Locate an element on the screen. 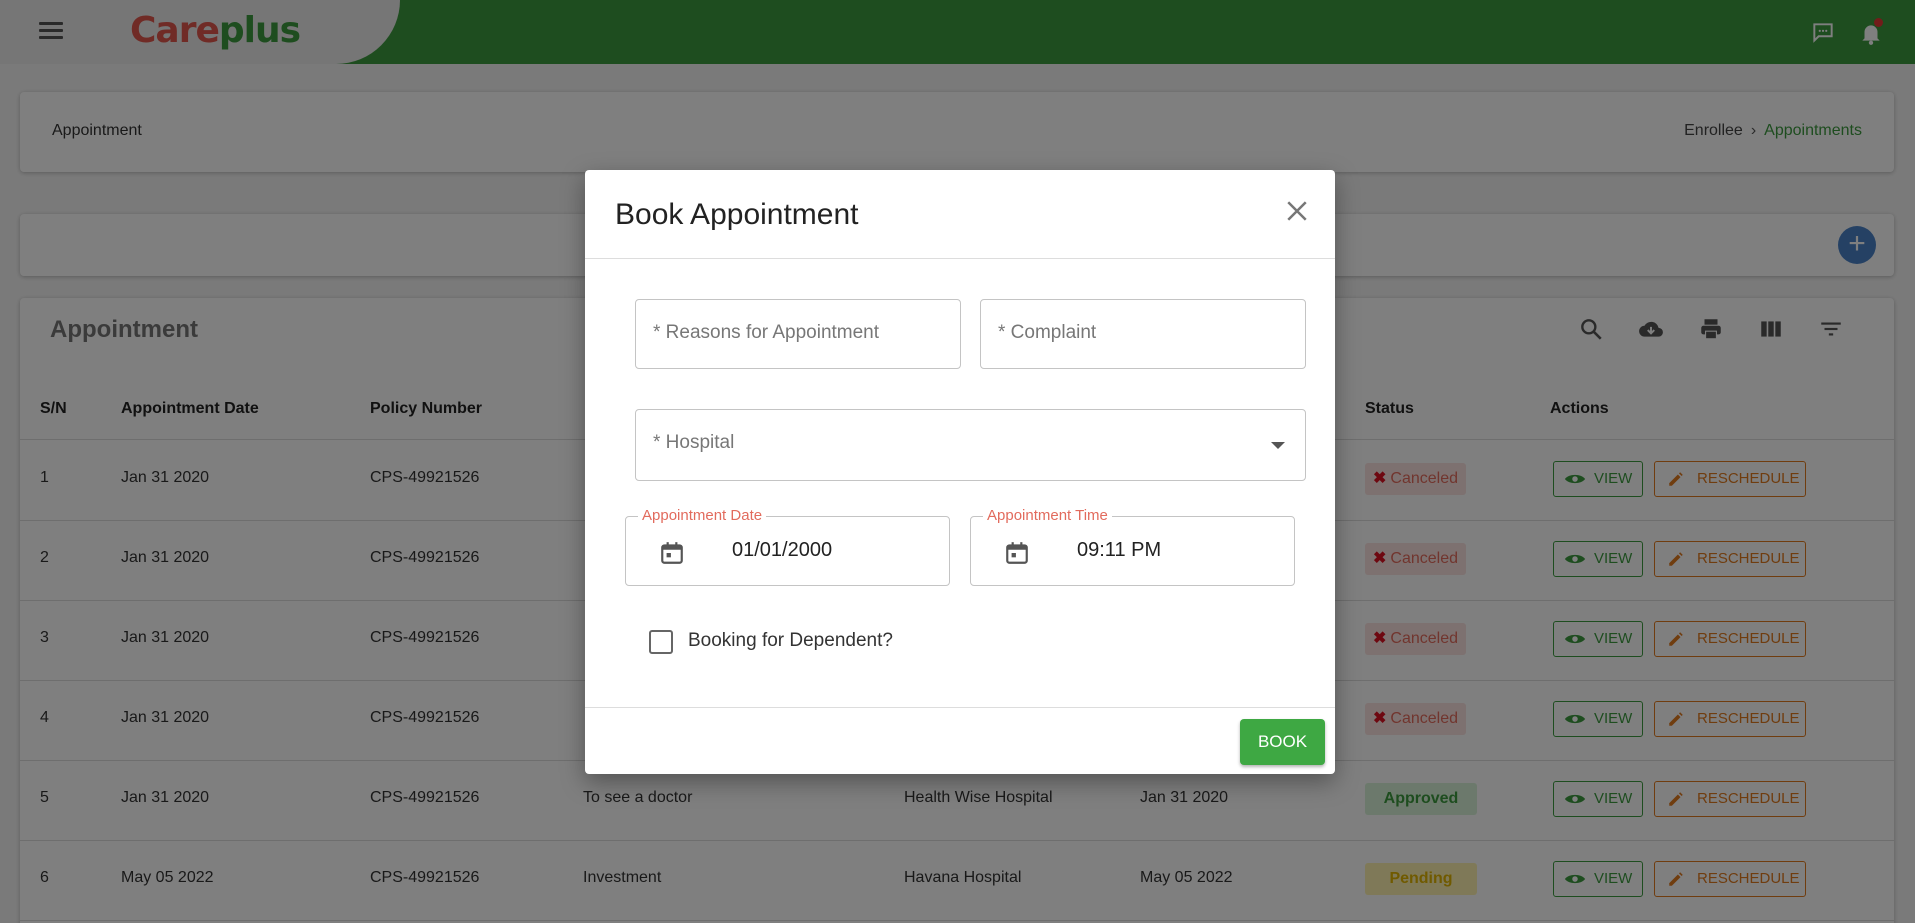  appointment-date-label: Appointment Date is located at coordinates (702, 515).